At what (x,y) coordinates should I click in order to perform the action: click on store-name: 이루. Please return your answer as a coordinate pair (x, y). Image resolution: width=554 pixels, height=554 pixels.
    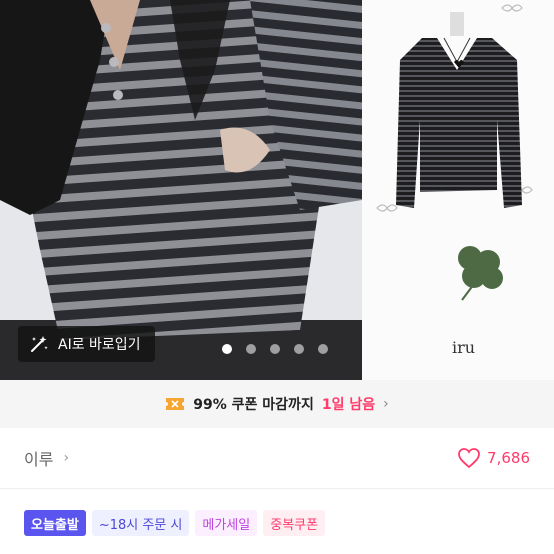
    Looking at the image, I should click on (39, 459).